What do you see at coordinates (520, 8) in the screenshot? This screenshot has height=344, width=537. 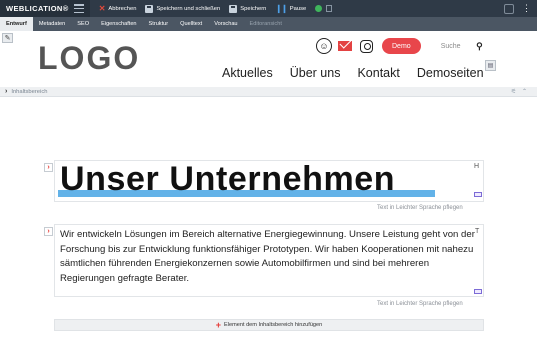 I see `toolbar-right: ⋮` at bounding box center [520, 8].